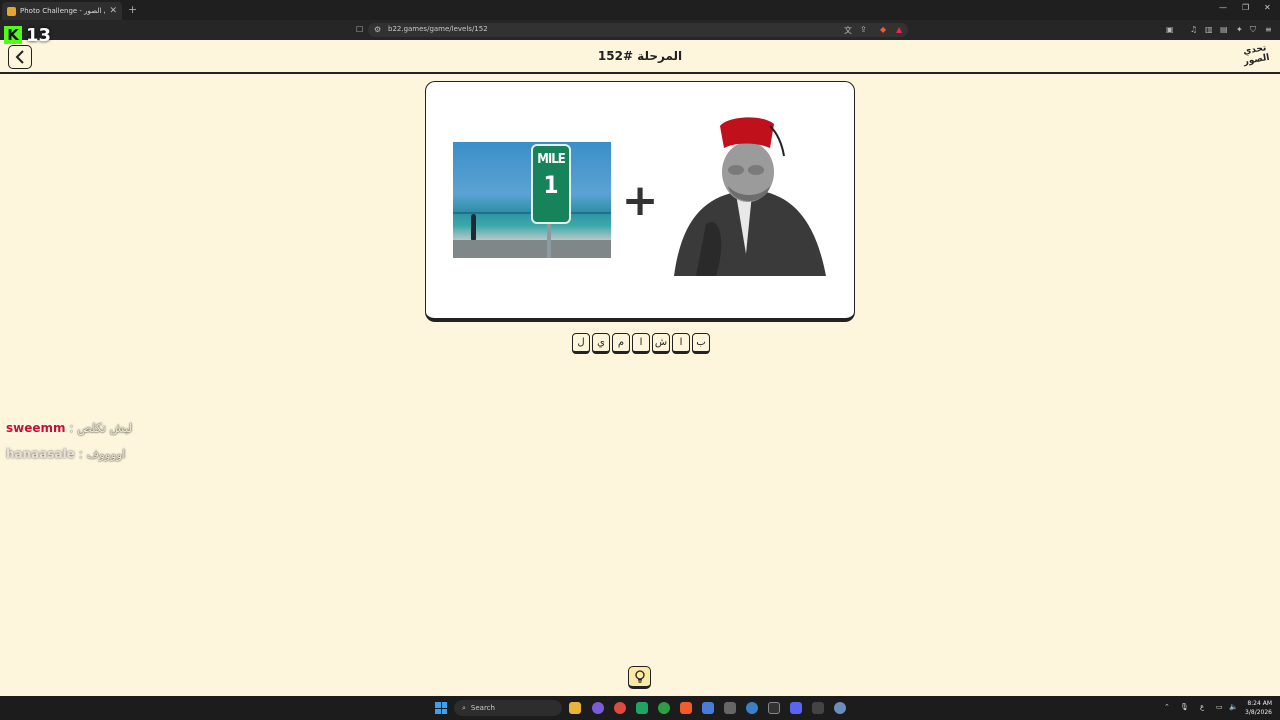 The height and width of the screenshot is (720, 1280). I want to click on viewer-count: 13, so click(39, 35).